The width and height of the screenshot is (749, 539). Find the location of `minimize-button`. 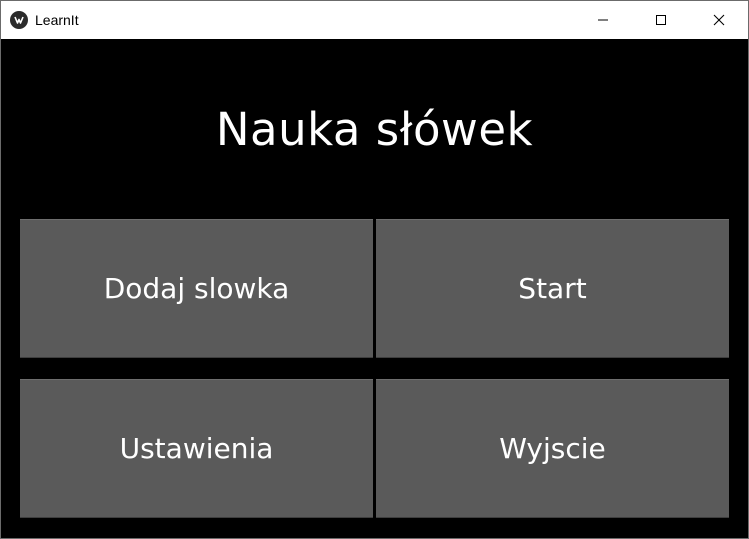

minimize-button is located at coordinates (603, 20).